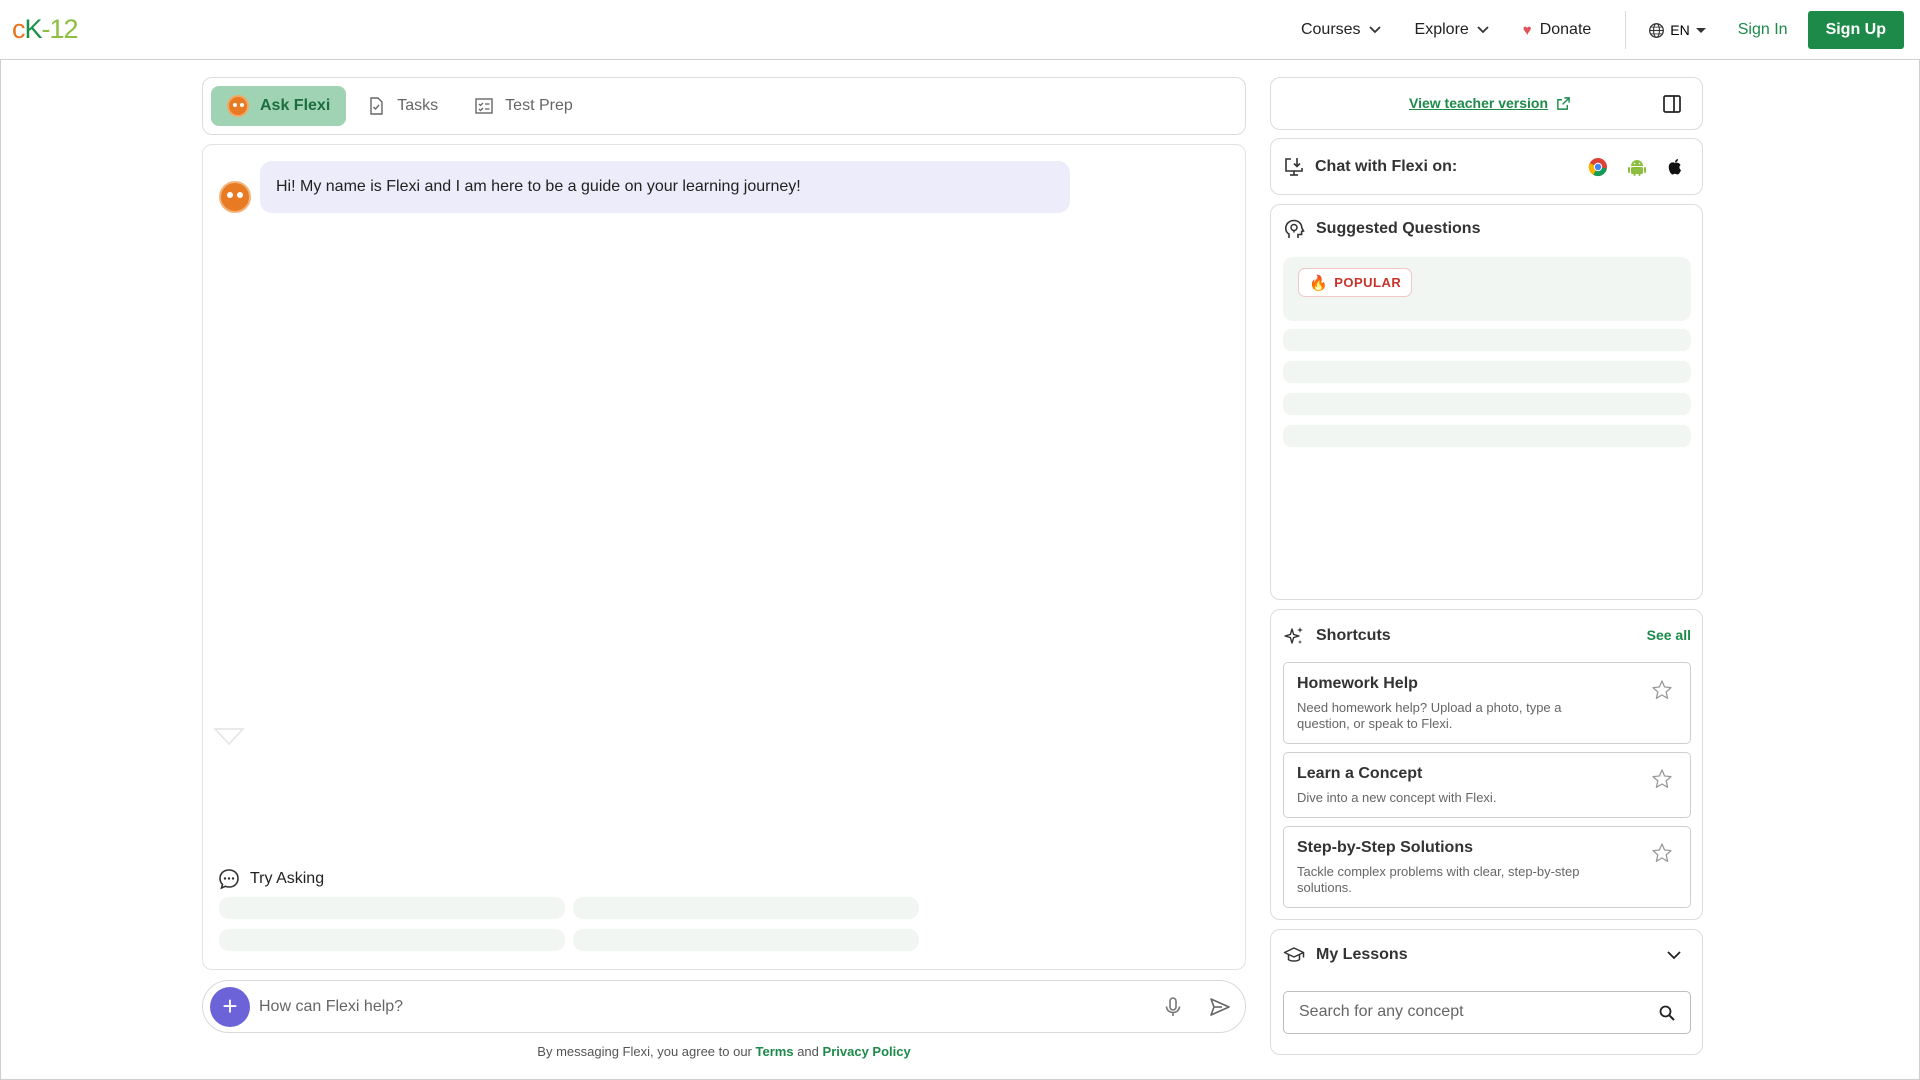  What do you see at coordinates (1397, 797) in the screenshot?
I see `shortcut-description: Dive into a new concept with Flexi.` at bounding box center [1397, 797].